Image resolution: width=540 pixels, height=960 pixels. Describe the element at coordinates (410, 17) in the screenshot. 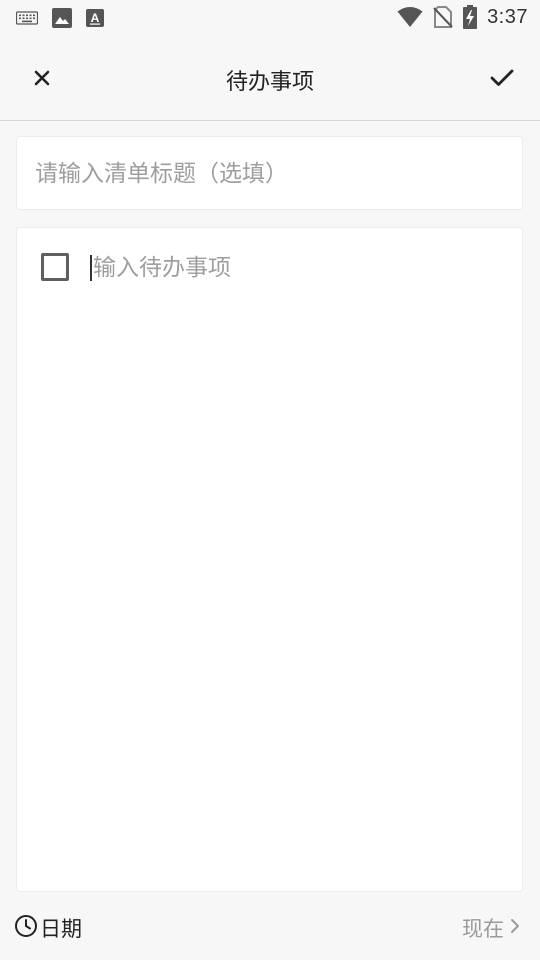

I see `wifi-icon` at that location.